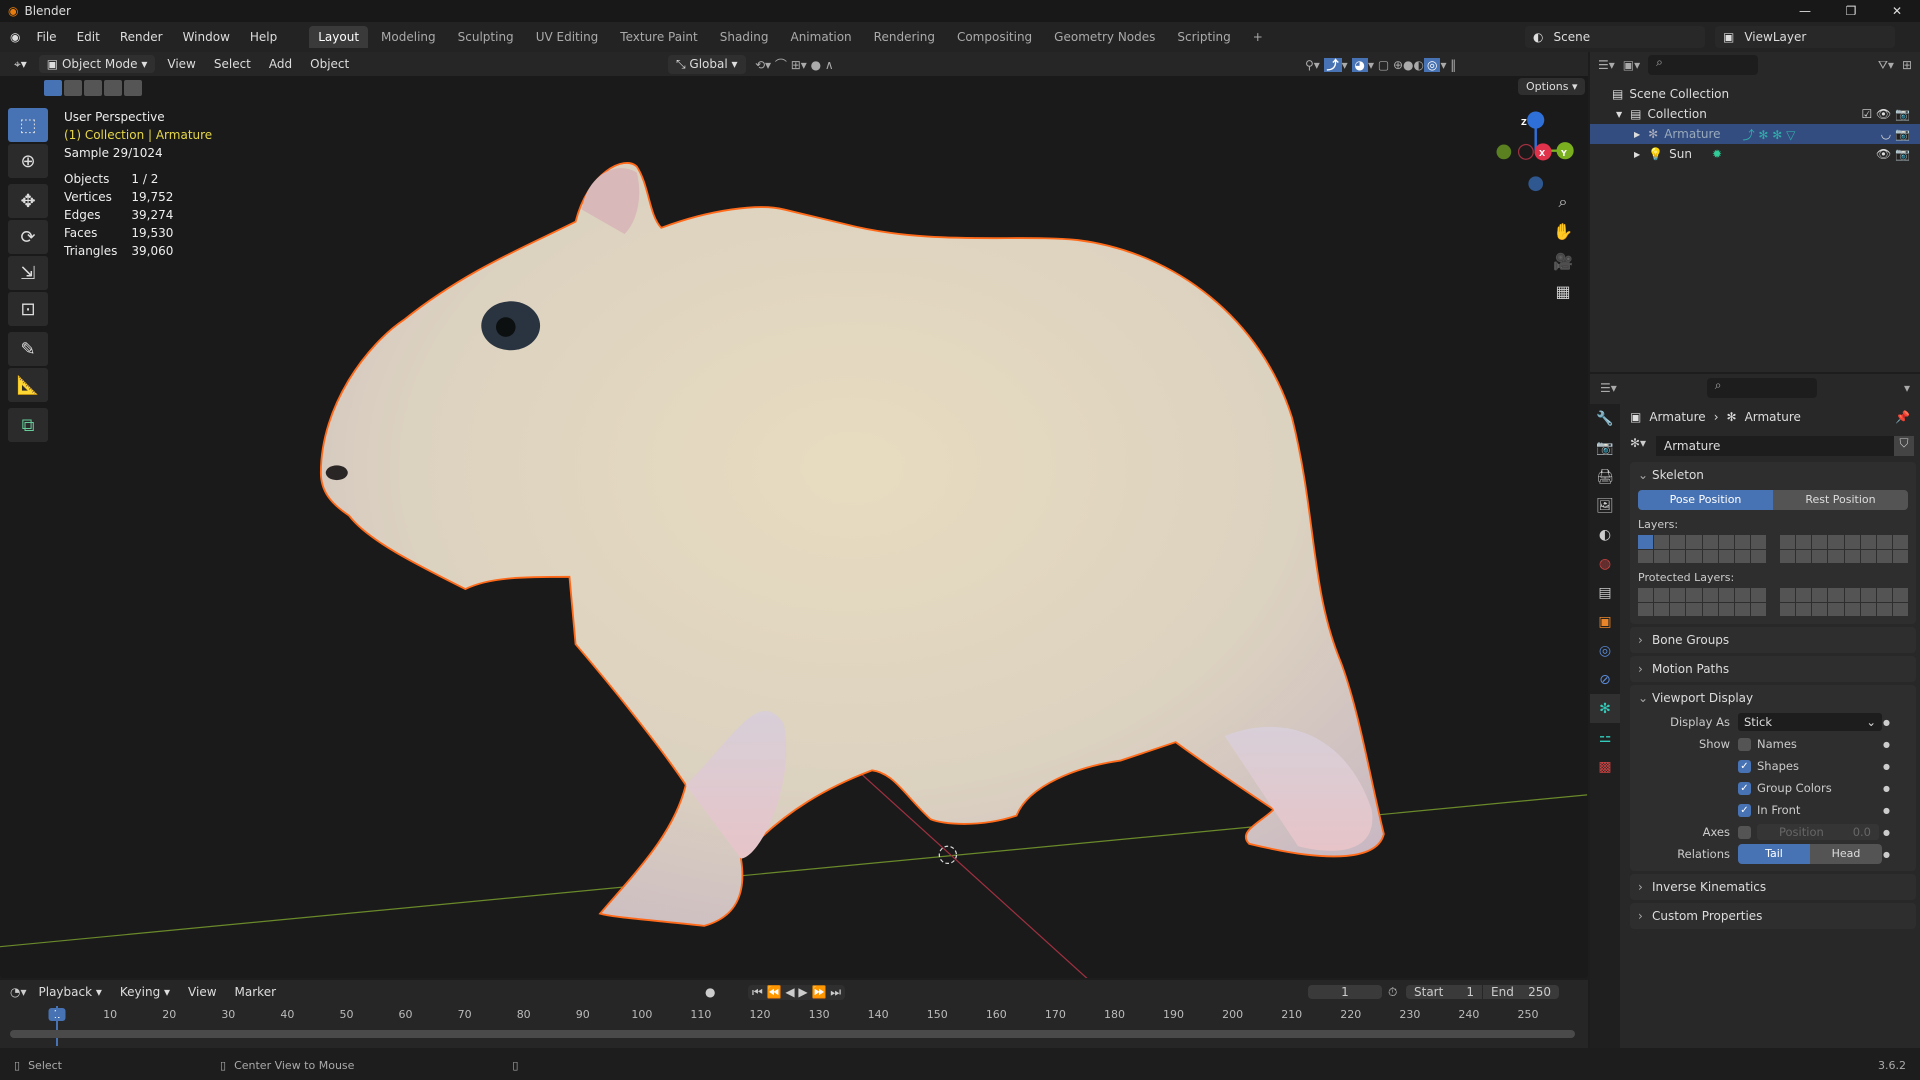 The height and width of the screenshot is (1080, 1920). I want to click on output-tab-icon: 🖨, so click(1605, 476).